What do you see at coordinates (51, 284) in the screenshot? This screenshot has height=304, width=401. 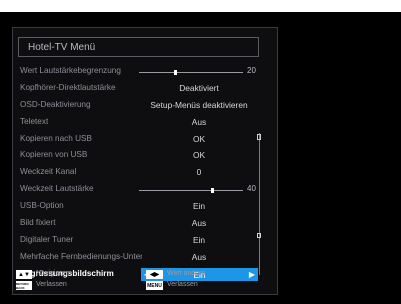 I see `back-hint: Verlassen` at bounding box center [51, 284].